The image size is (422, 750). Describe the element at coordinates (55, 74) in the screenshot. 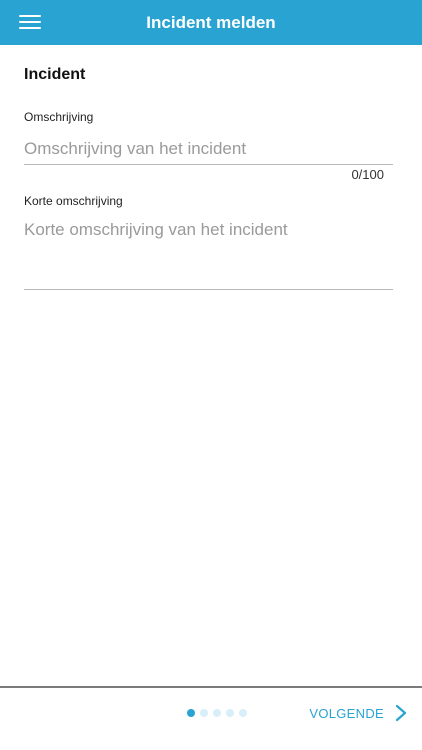

I see `section-title: Incident` at that location.